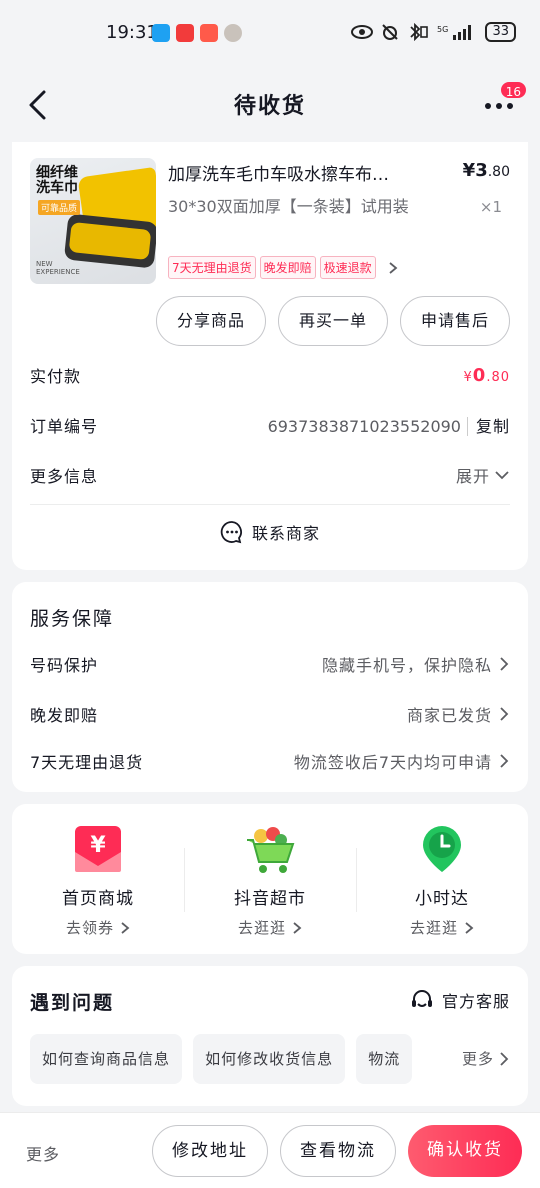 This screenshot has height=1188, width=540. I want to click on order-number-row: 订单编号 6937383871023552090 复制, so click(270, 425).